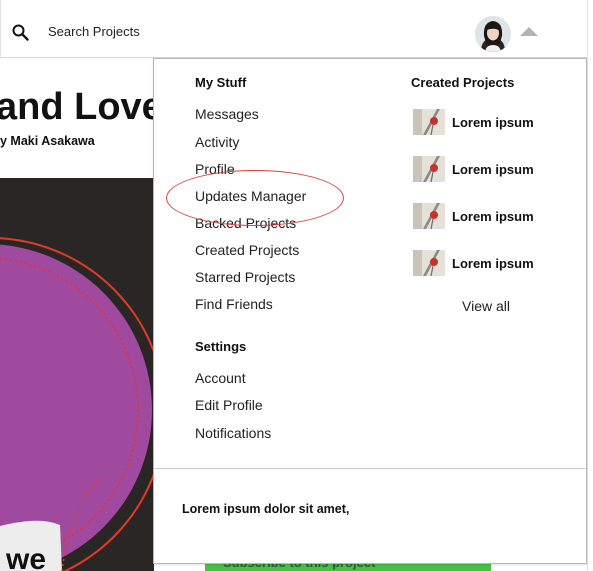  What do you see at coordinates (229, 405) in the screenshot?
I see `menu-item-edit-profile: Edit Profile` at bounding box center [229, 405].